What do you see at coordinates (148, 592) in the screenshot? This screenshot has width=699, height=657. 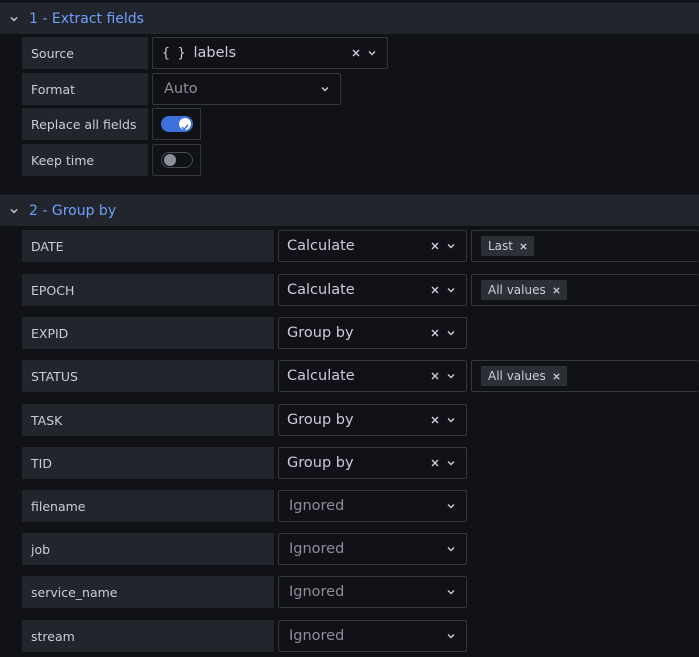 I see `field-name-label: service_name` at bounding box center [148, 592].